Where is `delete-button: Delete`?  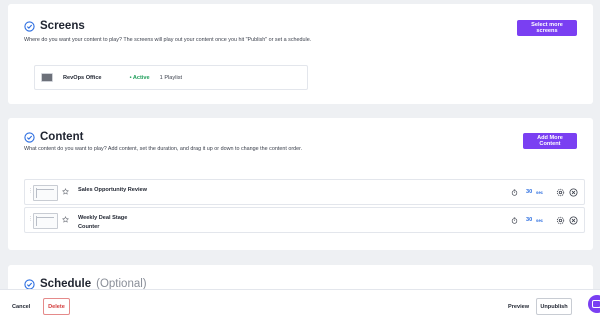 delete-button: Delete is located at coordinates (56, 306).